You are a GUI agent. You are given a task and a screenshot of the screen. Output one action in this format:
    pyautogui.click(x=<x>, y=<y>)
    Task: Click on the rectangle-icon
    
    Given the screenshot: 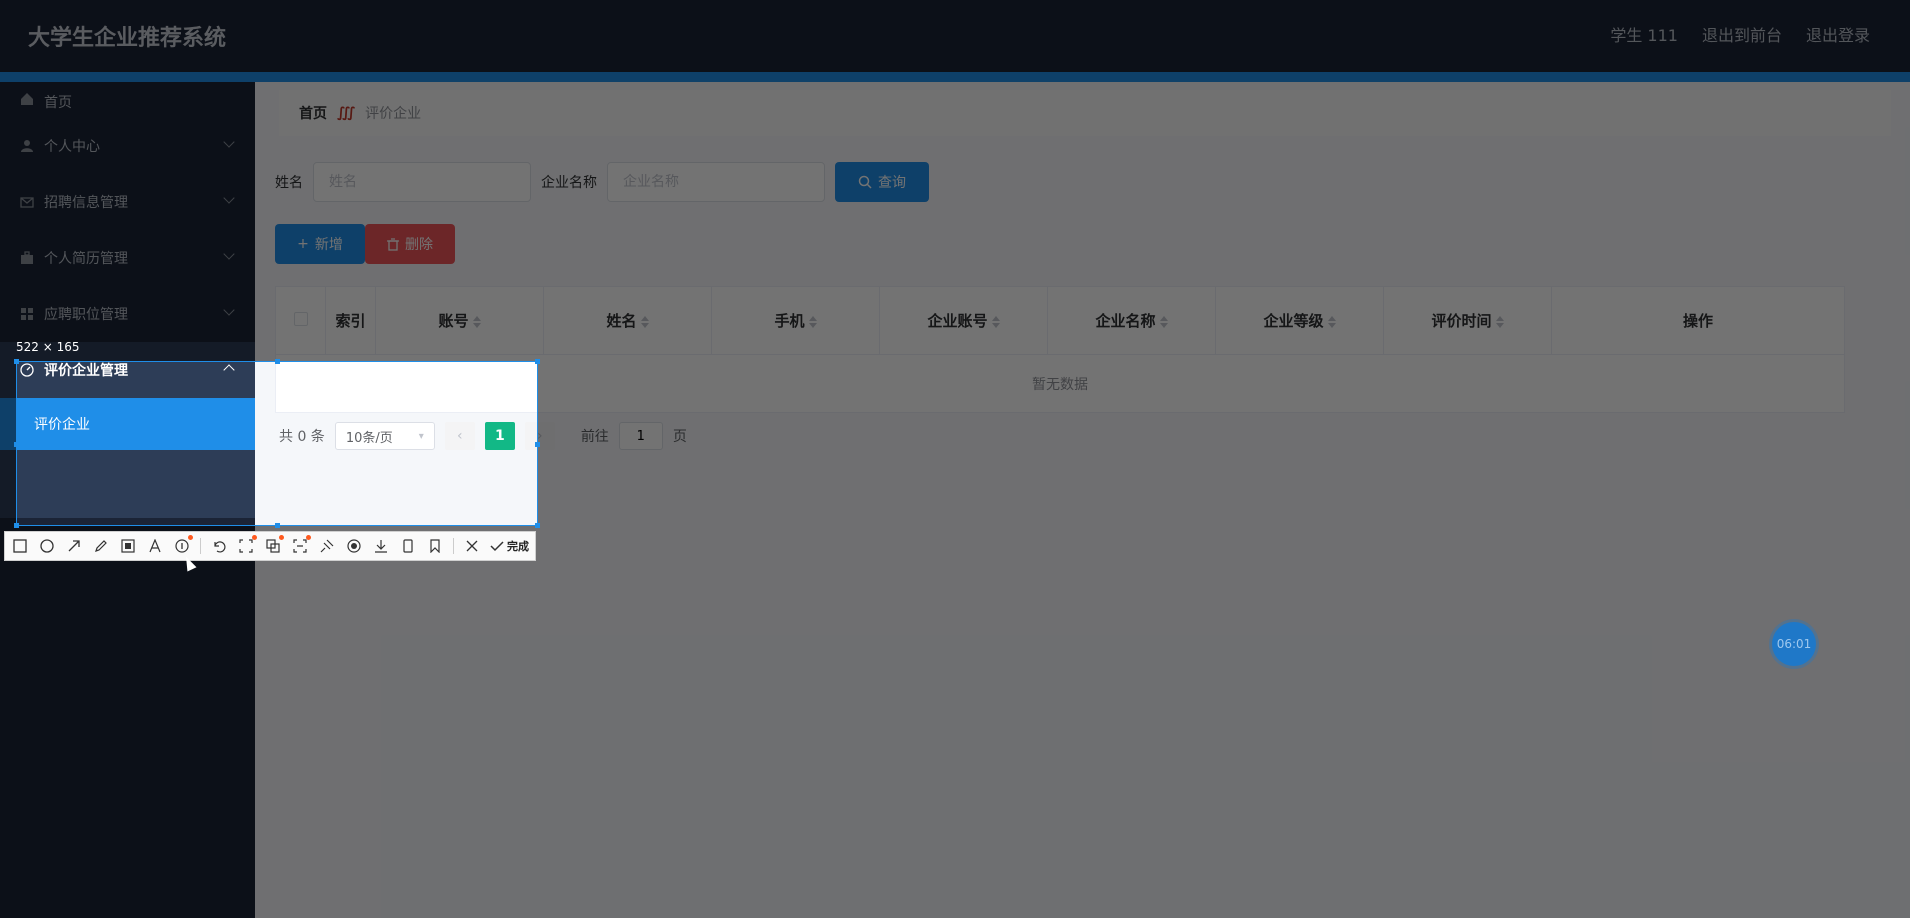 What is the action you would take?
    pyautogui.click(x=20, y=546)
    